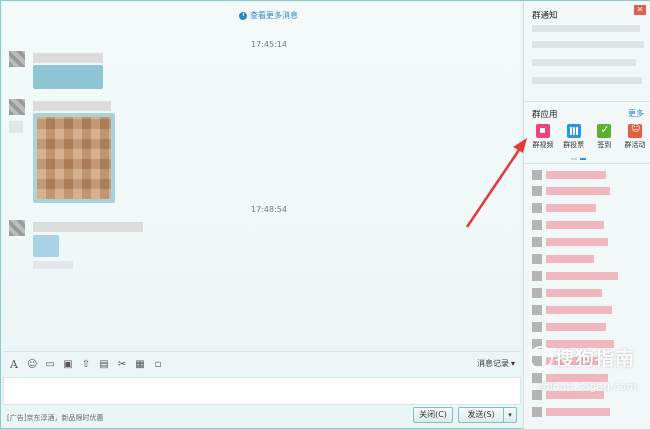 This screenshot has height=429, width=650. Describe the element at coordinates (433, 415) in the screenshot. I see `close-button: 关闭(C)` at that location.